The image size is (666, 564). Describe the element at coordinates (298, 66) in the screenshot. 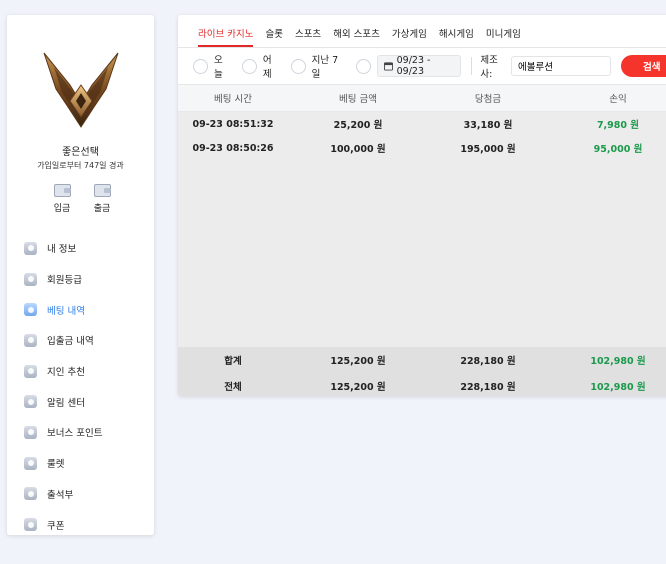

I see `last-7-days-radio` at that location.